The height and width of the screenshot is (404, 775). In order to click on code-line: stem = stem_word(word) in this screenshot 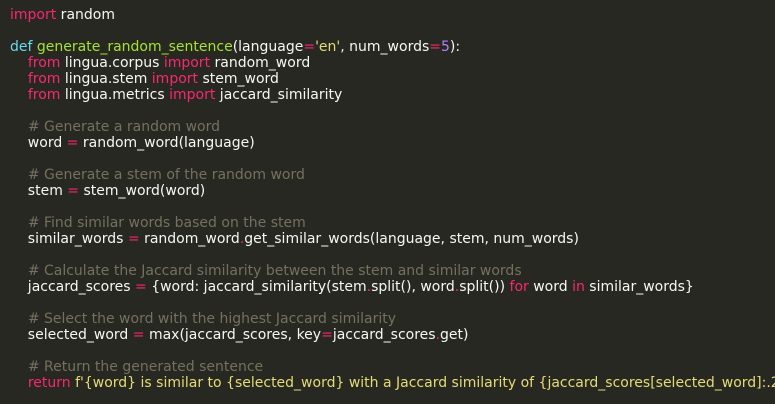, I will do `click(392, 191)`.